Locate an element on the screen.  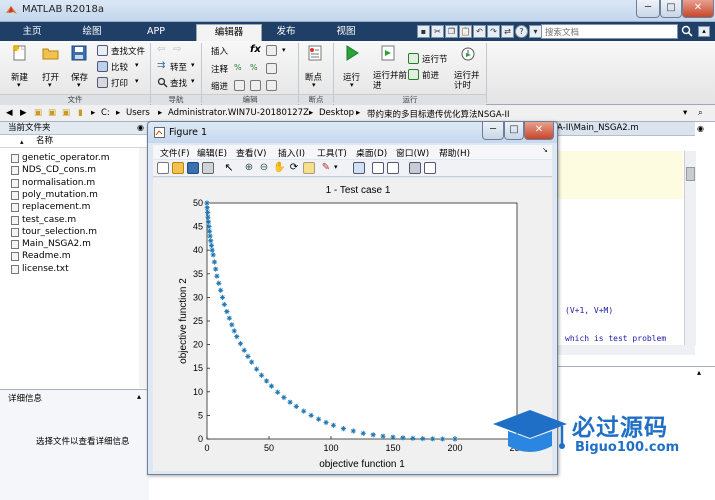
back-icon: ◀ is located at coordinates (9, 113).